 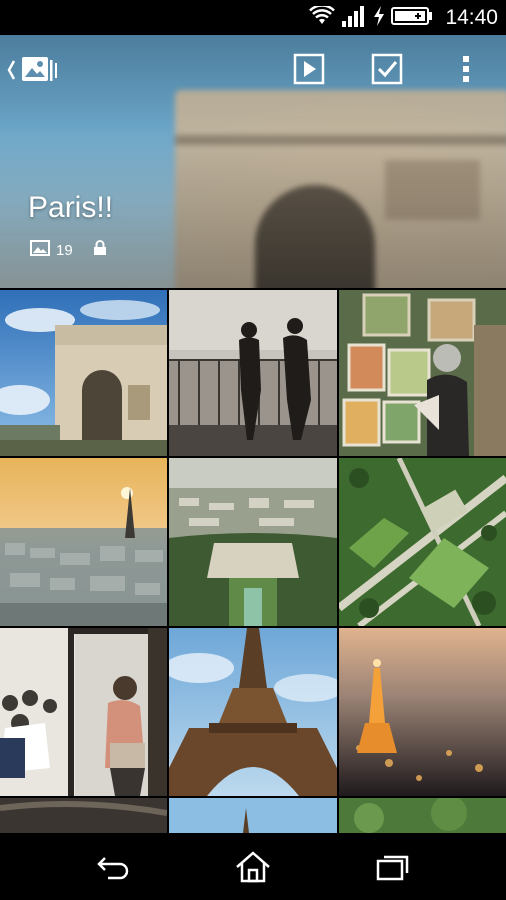 I want to click on status-icons: 14:40, so click(x=403, y=17).